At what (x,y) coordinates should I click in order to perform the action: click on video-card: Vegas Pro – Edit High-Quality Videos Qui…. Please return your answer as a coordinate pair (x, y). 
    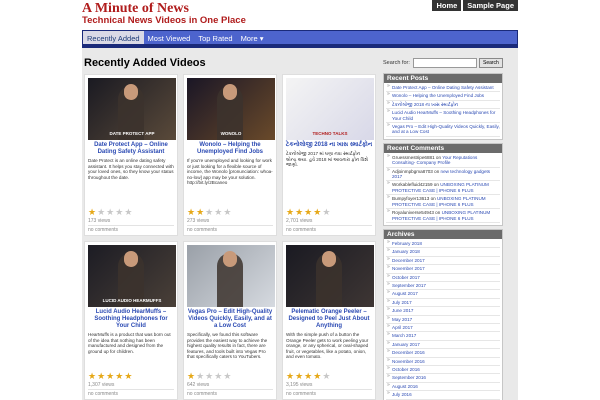
    Looking at the image, I should click on (230, 320).